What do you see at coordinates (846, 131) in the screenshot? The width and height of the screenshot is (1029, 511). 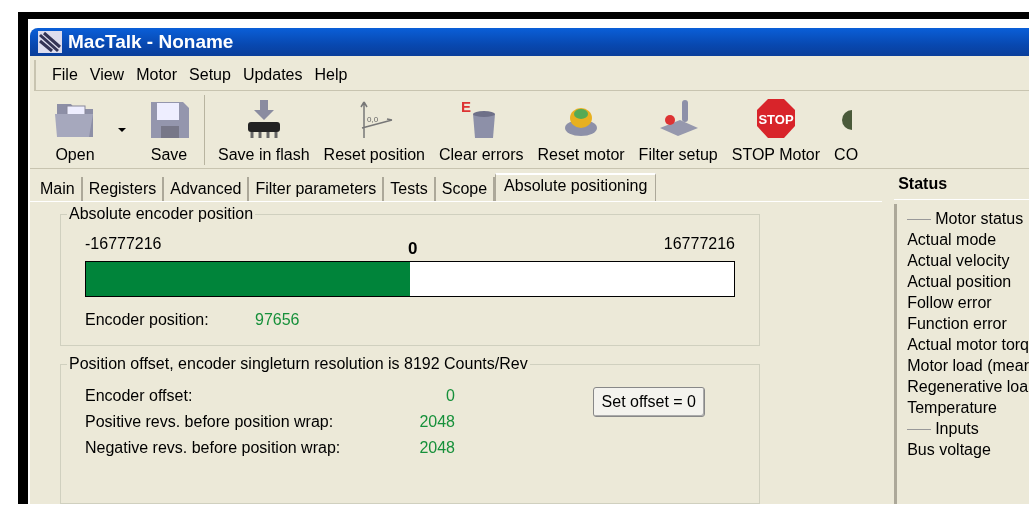 I see `toolbar-button: CO` at bounding box center [846, 131].